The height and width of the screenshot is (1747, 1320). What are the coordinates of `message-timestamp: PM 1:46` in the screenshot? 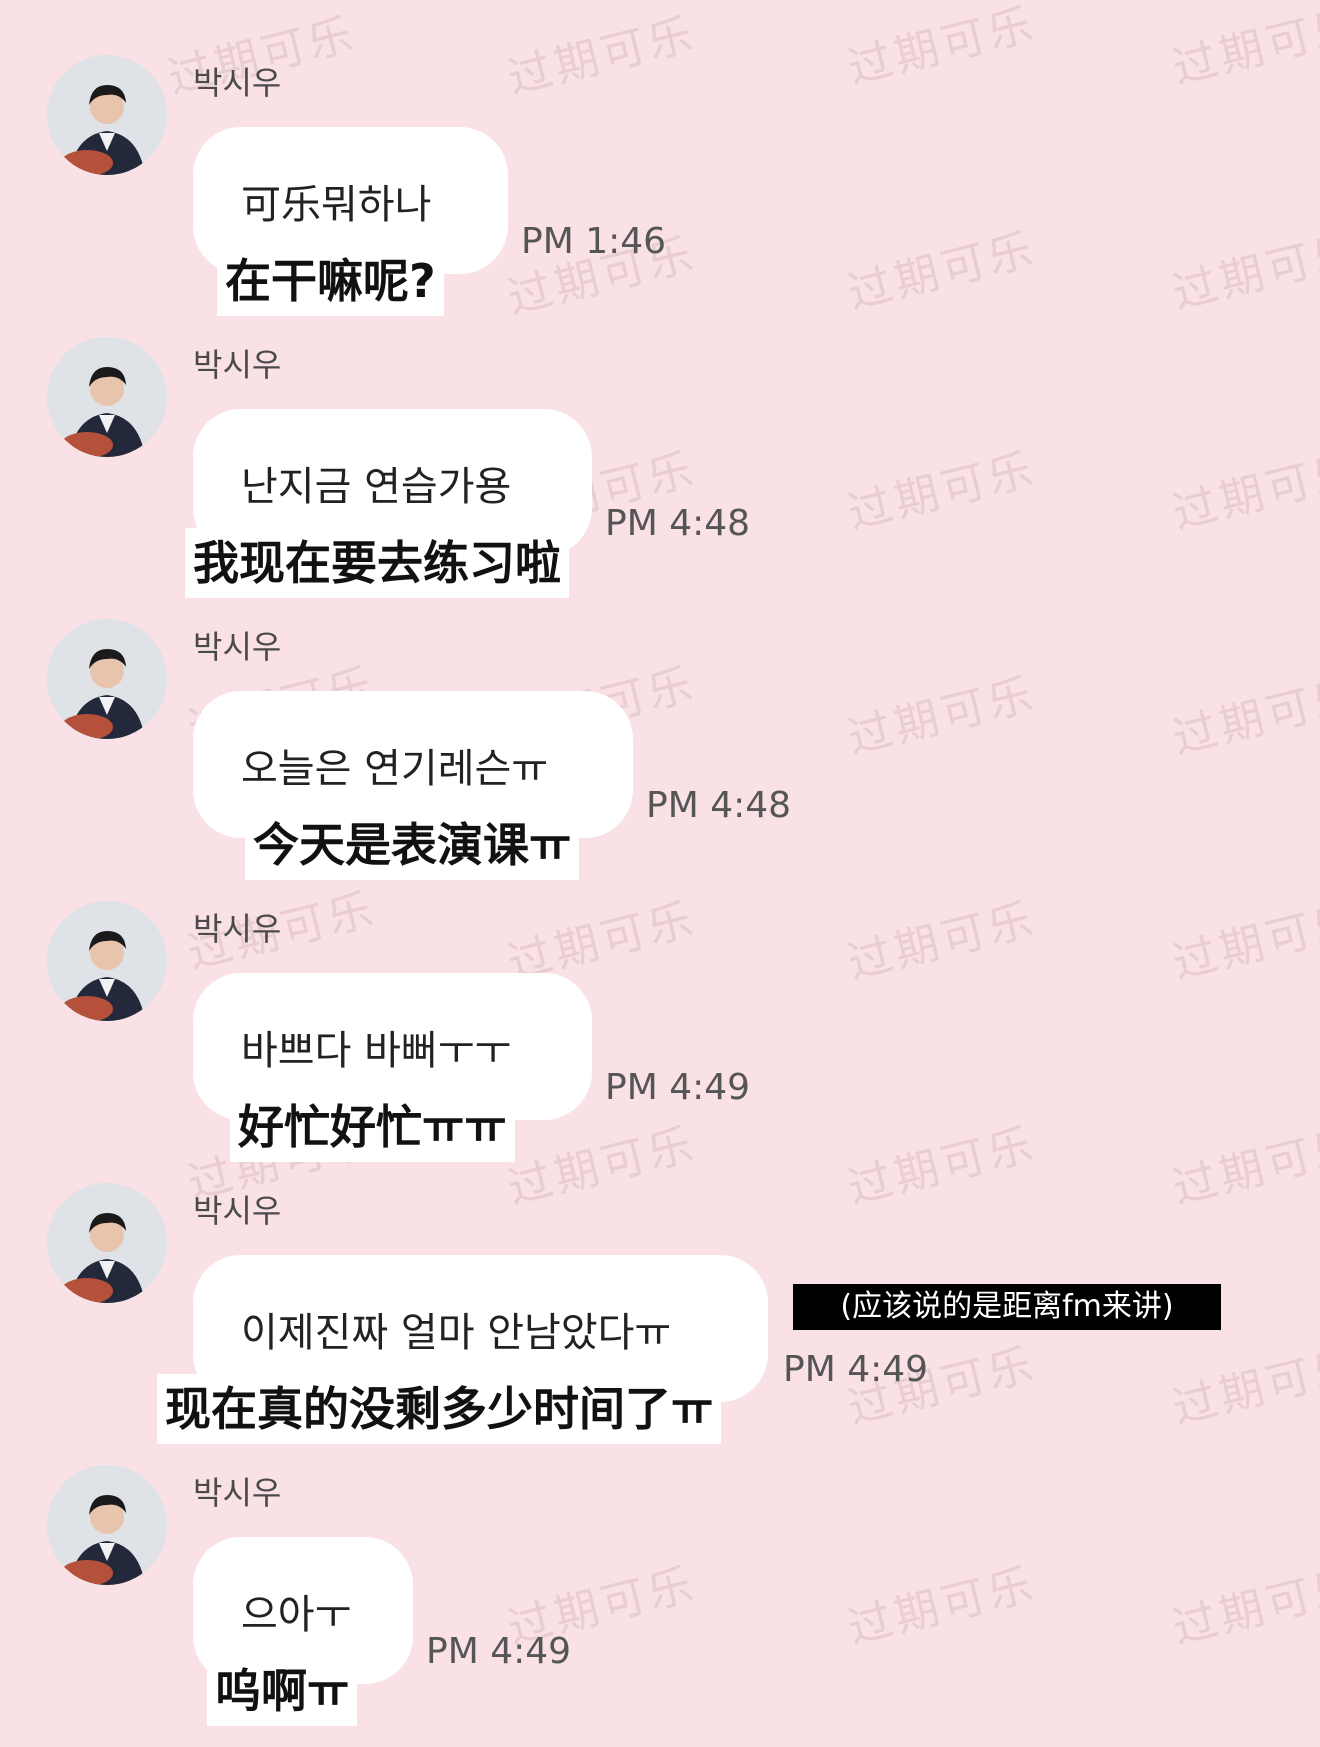 It's located at (594, 241).